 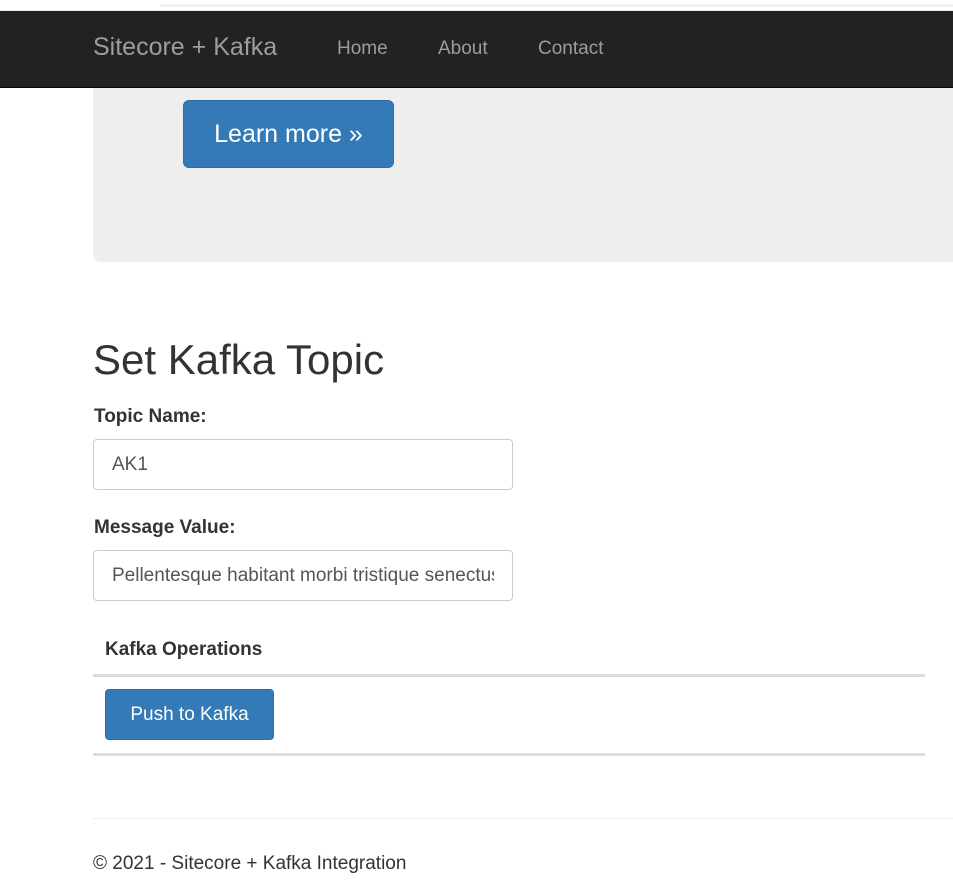 I want to click on footer-copyright: © 2021 - Sitecore + Kafka Integration, so click(x=250, y=863).